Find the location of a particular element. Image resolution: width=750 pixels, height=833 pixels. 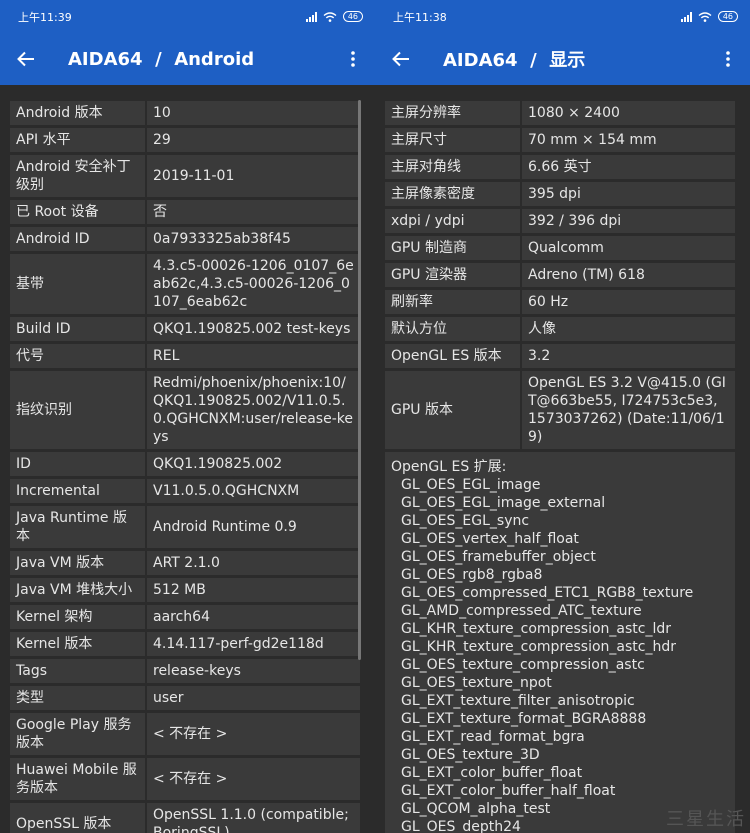

info-row: ID QKQ1.190825.002 is located at coordinates (185, 464).